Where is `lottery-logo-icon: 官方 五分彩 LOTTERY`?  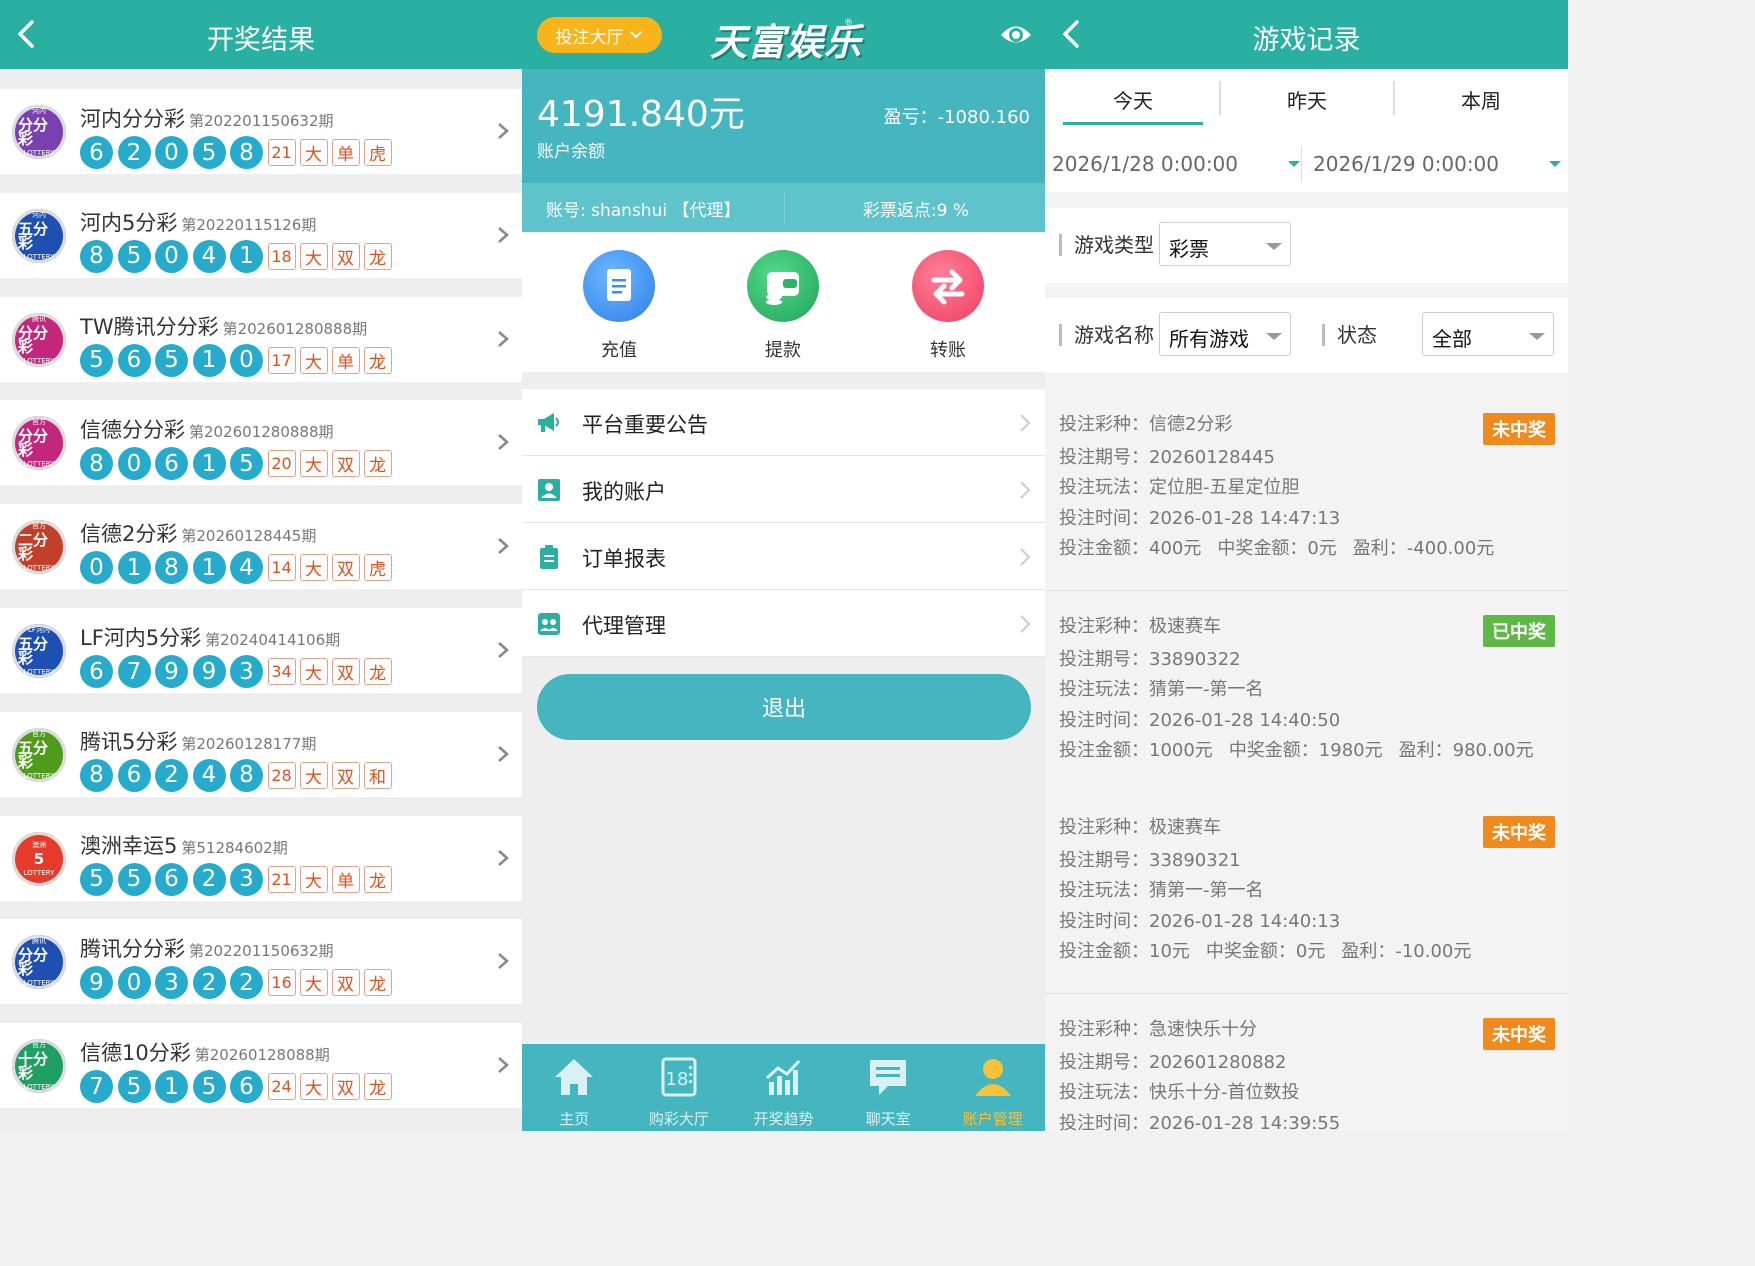 lottery-logo-icon: 官方 五分彩 LOTTERY is located at coordinates (39, 754).